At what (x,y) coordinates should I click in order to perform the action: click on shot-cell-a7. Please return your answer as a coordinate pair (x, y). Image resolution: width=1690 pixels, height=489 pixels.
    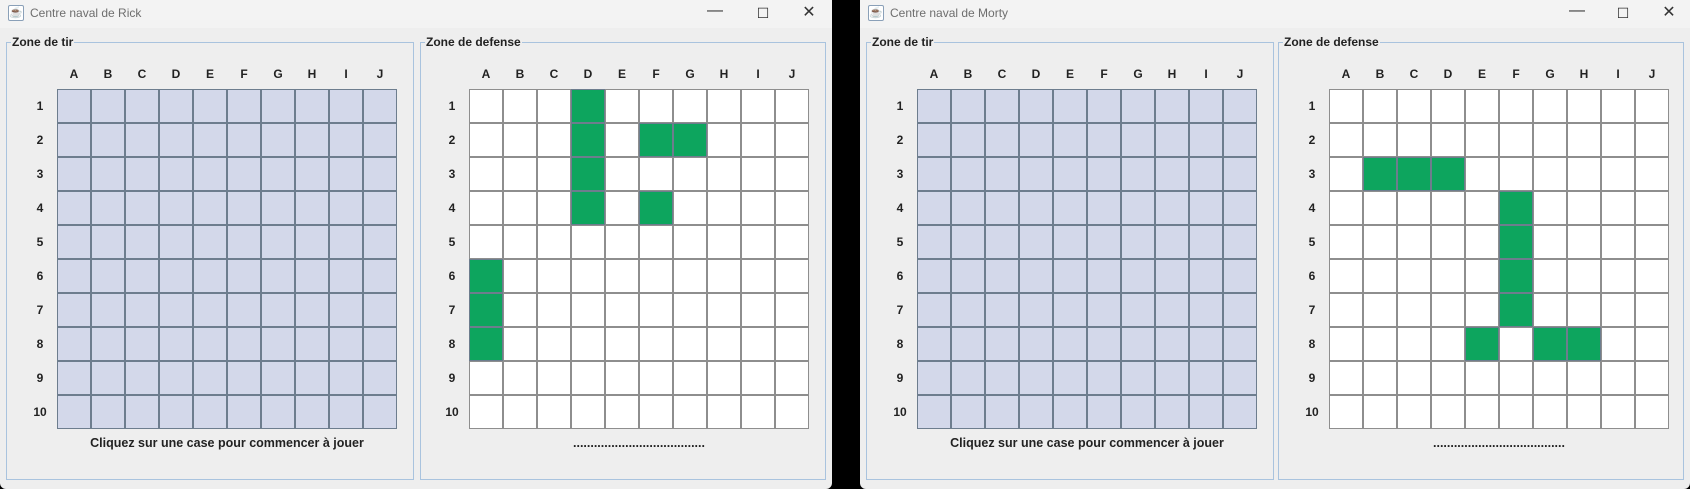
    Looking at the image, I should click on (74, 310).